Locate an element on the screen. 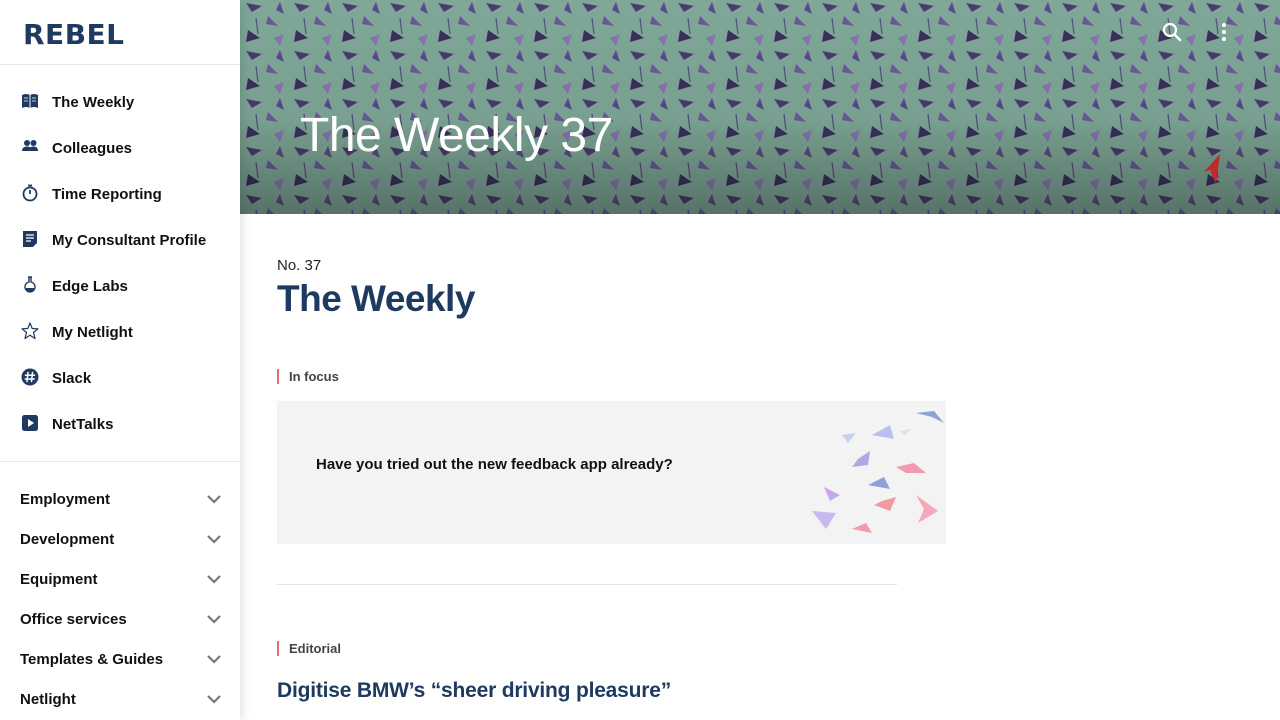 The height and width of the screenshot is (720, 1280). logo-text: REBEL is located at coordinates (74, 34).